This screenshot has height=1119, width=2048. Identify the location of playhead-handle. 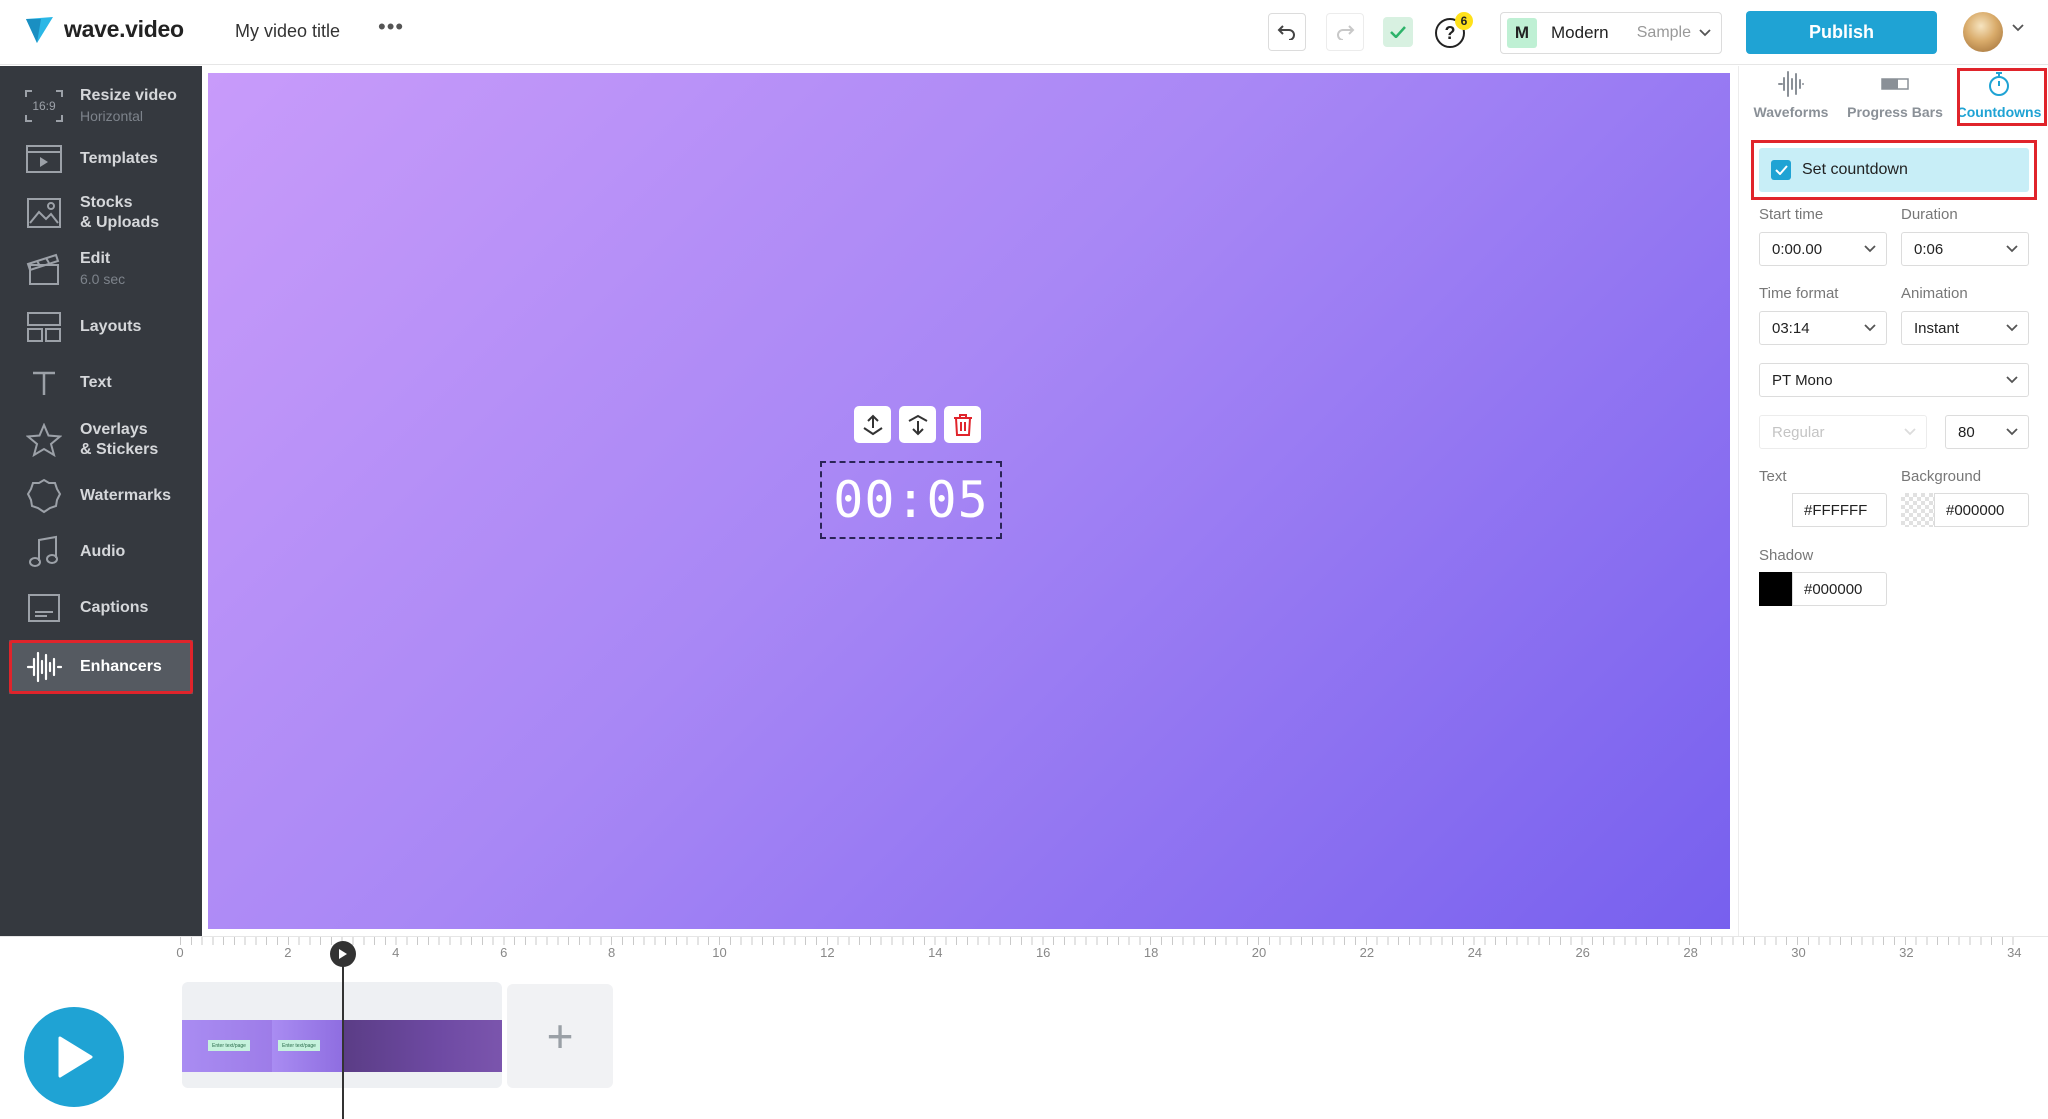
(343, 954).